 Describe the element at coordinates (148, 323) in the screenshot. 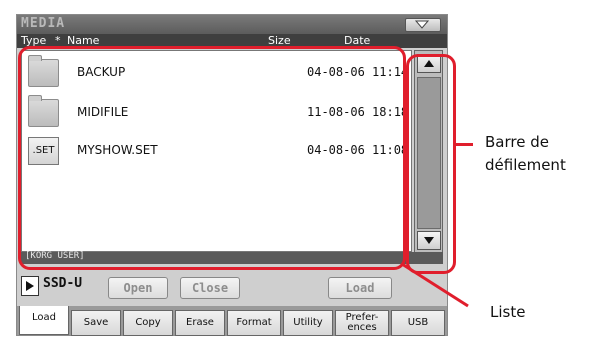

I see `tab-copy: Copy` at that location.